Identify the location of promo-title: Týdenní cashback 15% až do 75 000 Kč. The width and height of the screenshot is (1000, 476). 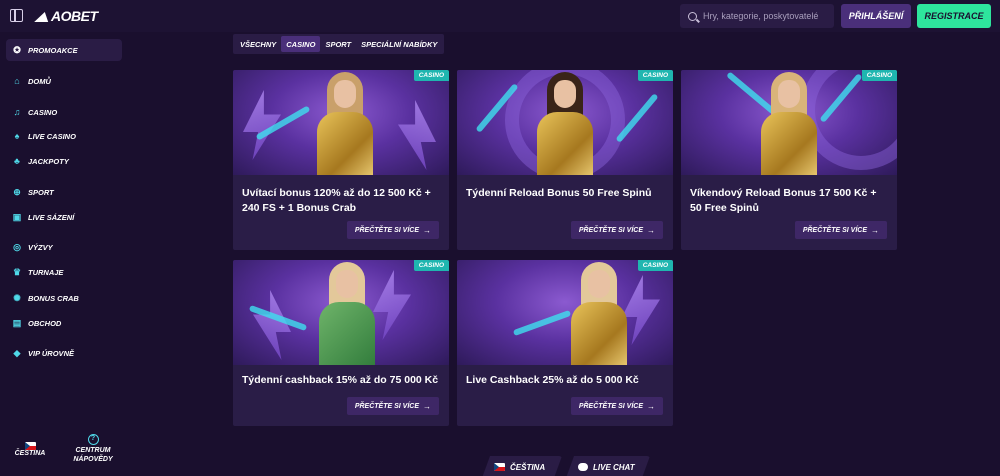
(340, 380).